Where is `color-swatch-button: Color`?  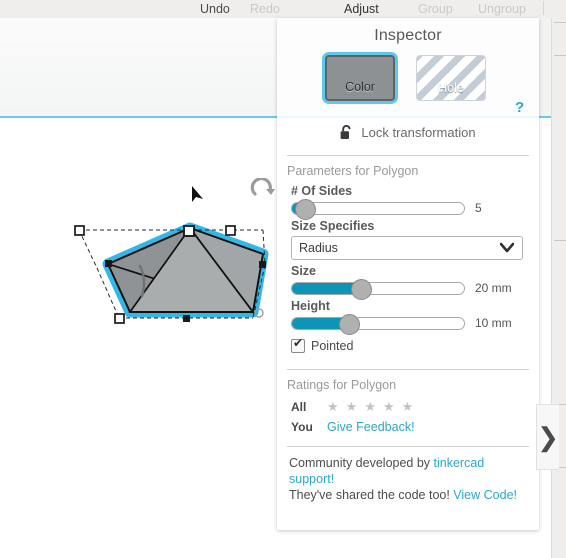
color-swatch-button: Color is located at coordinates (360, 78).